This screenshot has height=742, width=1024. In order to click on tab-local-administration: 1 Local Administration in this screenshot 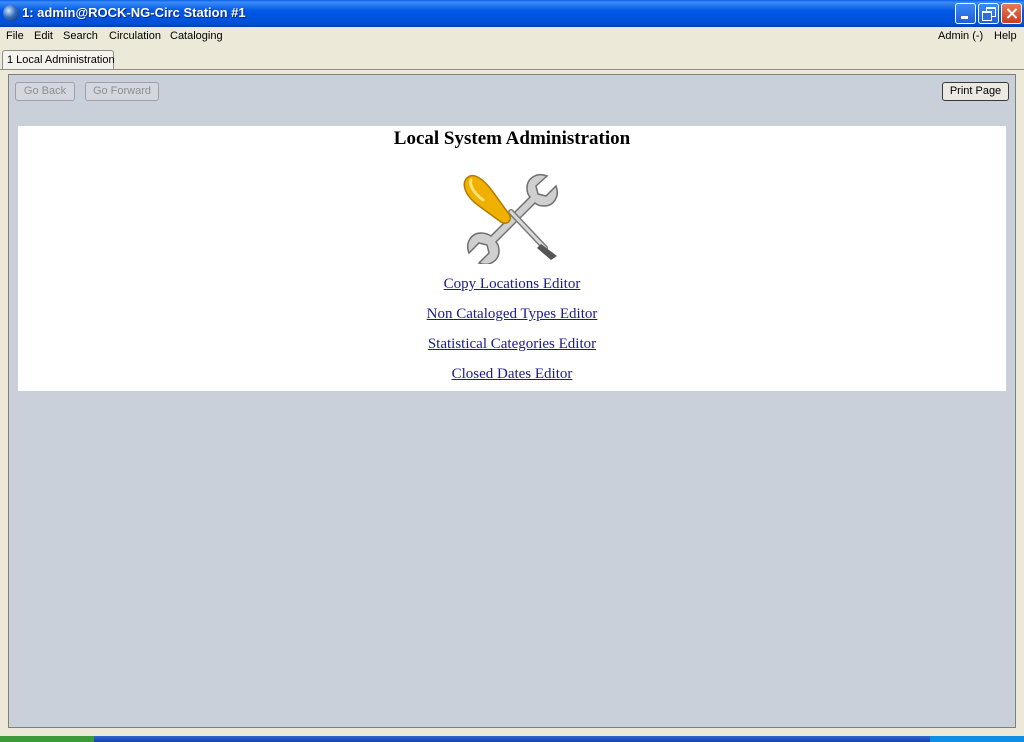, I will do `click(58, 59)`.